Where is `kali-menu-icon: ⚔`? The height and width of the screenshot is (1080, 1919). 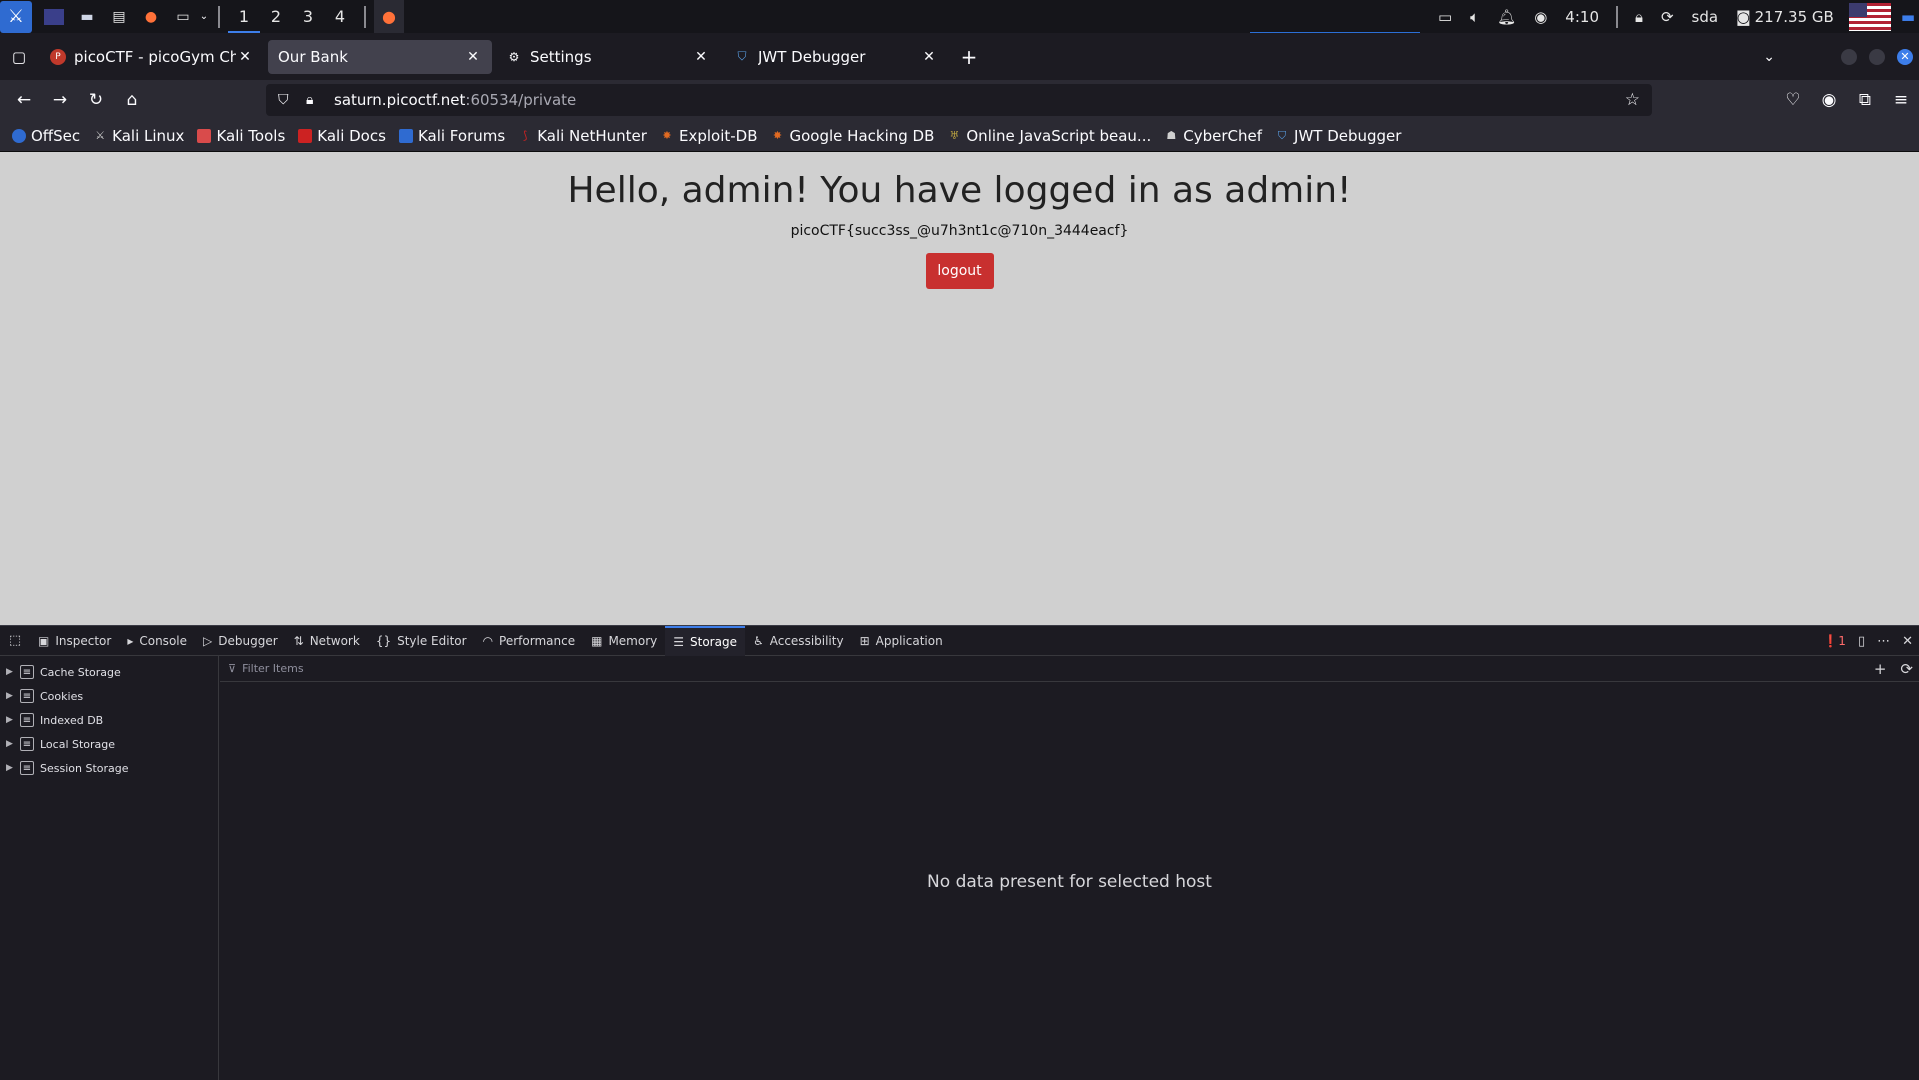
kali-menu-icon: ⚔ is located at coordinates (16, 16).